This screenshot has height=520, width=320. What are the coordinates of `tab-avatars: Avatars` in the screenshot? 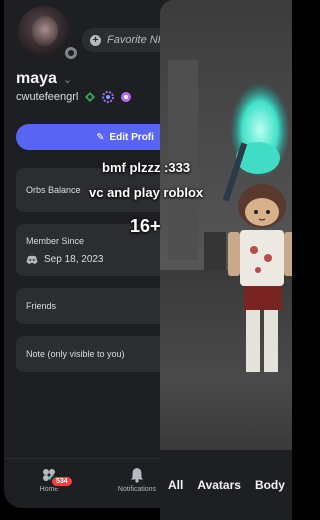 It's located at (219, 485).